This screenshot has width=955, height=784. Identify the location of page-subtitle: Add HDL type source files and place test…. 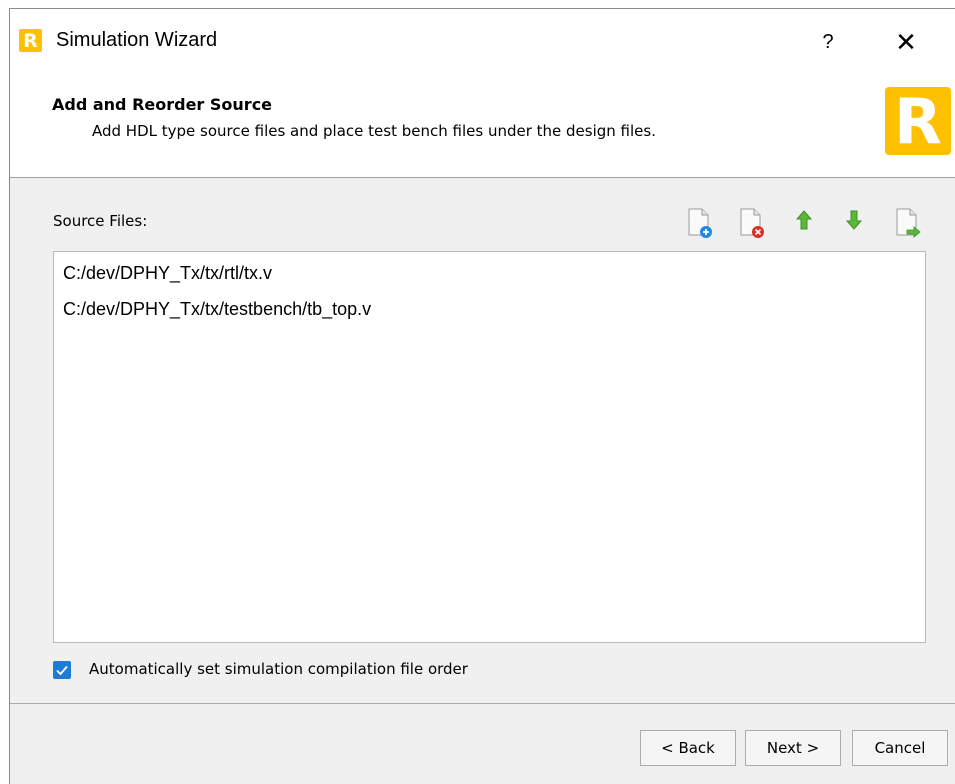
(374, 131).